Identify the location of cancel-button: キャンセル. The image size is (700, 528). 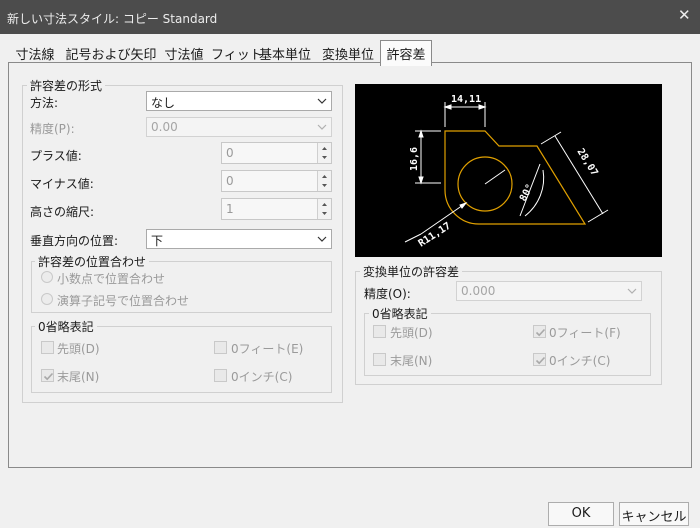
(654, 514).